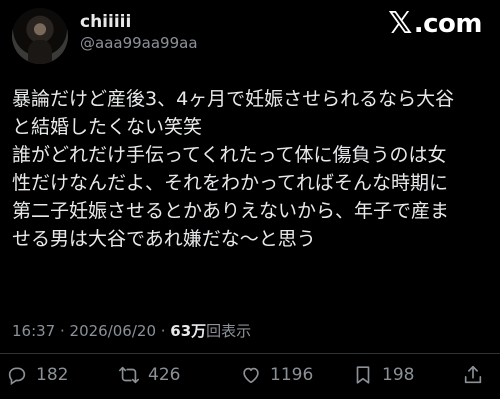 This screenshot has width=500, height=399. I want to click on bookmark-button: 198, so click(383, 375).